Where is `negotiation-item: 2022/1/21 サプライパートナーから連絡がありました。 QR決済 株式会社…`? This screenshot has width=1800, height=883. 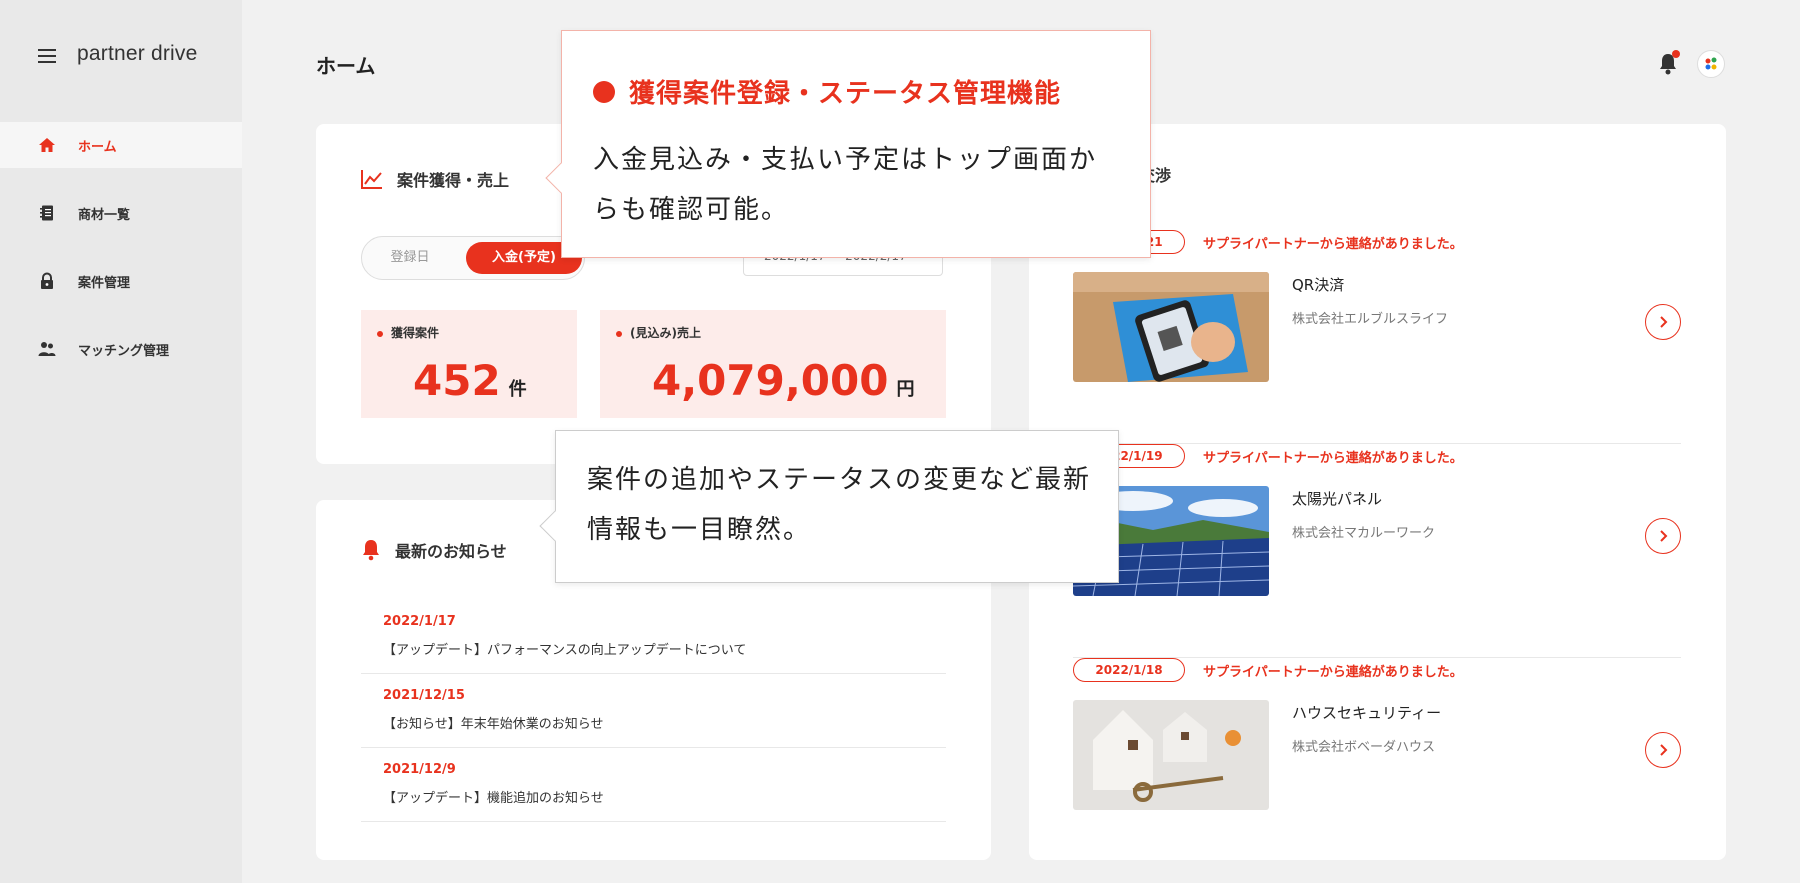 negotiation-item: 2022/1/21 サプライパートナーから連絡がありました。 QR決済 株式会社… is located at coordinates (1377, 337).